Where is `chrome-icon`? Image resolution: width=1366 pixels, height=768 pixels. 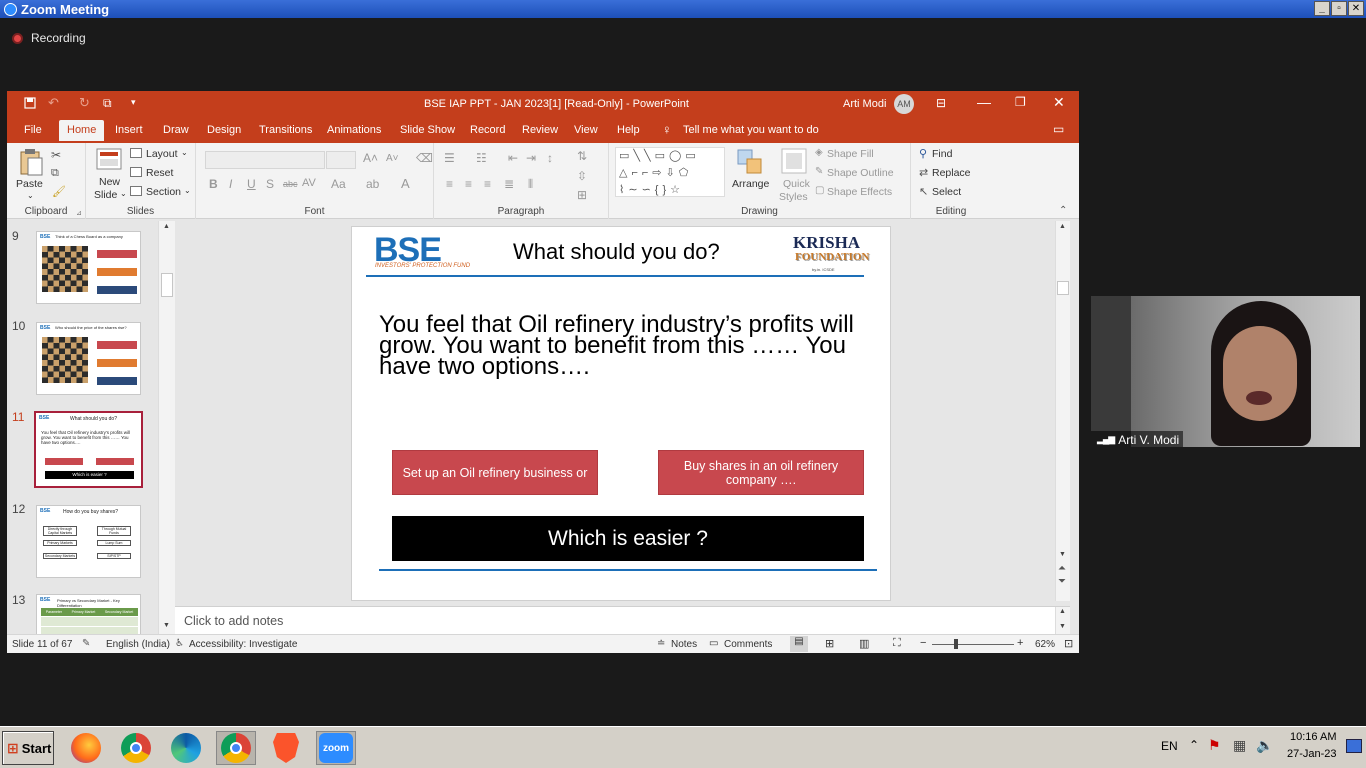
chrome-icon is located at coordinates (136, 748).